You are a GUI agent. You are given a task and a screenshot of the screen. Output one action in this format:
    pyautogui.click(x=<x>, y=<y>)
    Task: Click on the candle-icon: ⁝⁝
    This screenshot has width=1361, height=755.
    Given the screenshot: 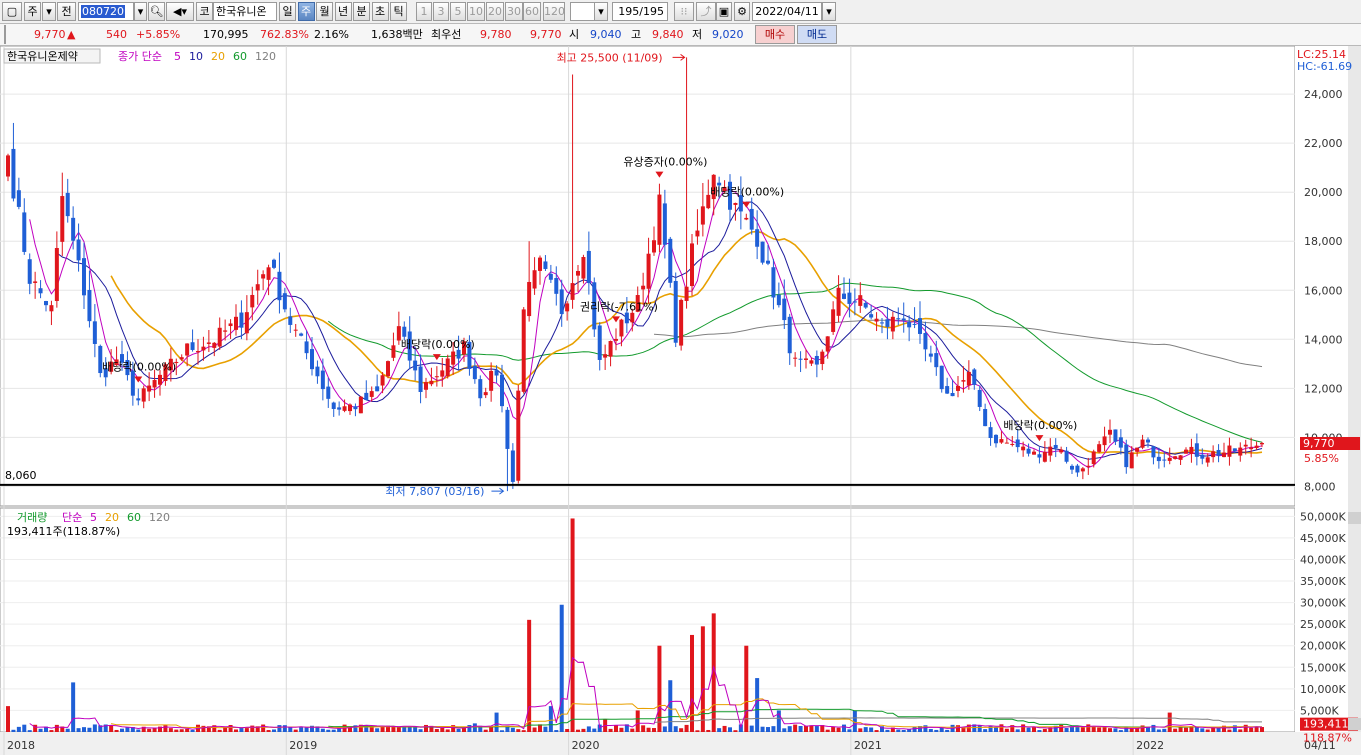 What is the action you would take?
    pyautogui.click(x=684, y=11)
    